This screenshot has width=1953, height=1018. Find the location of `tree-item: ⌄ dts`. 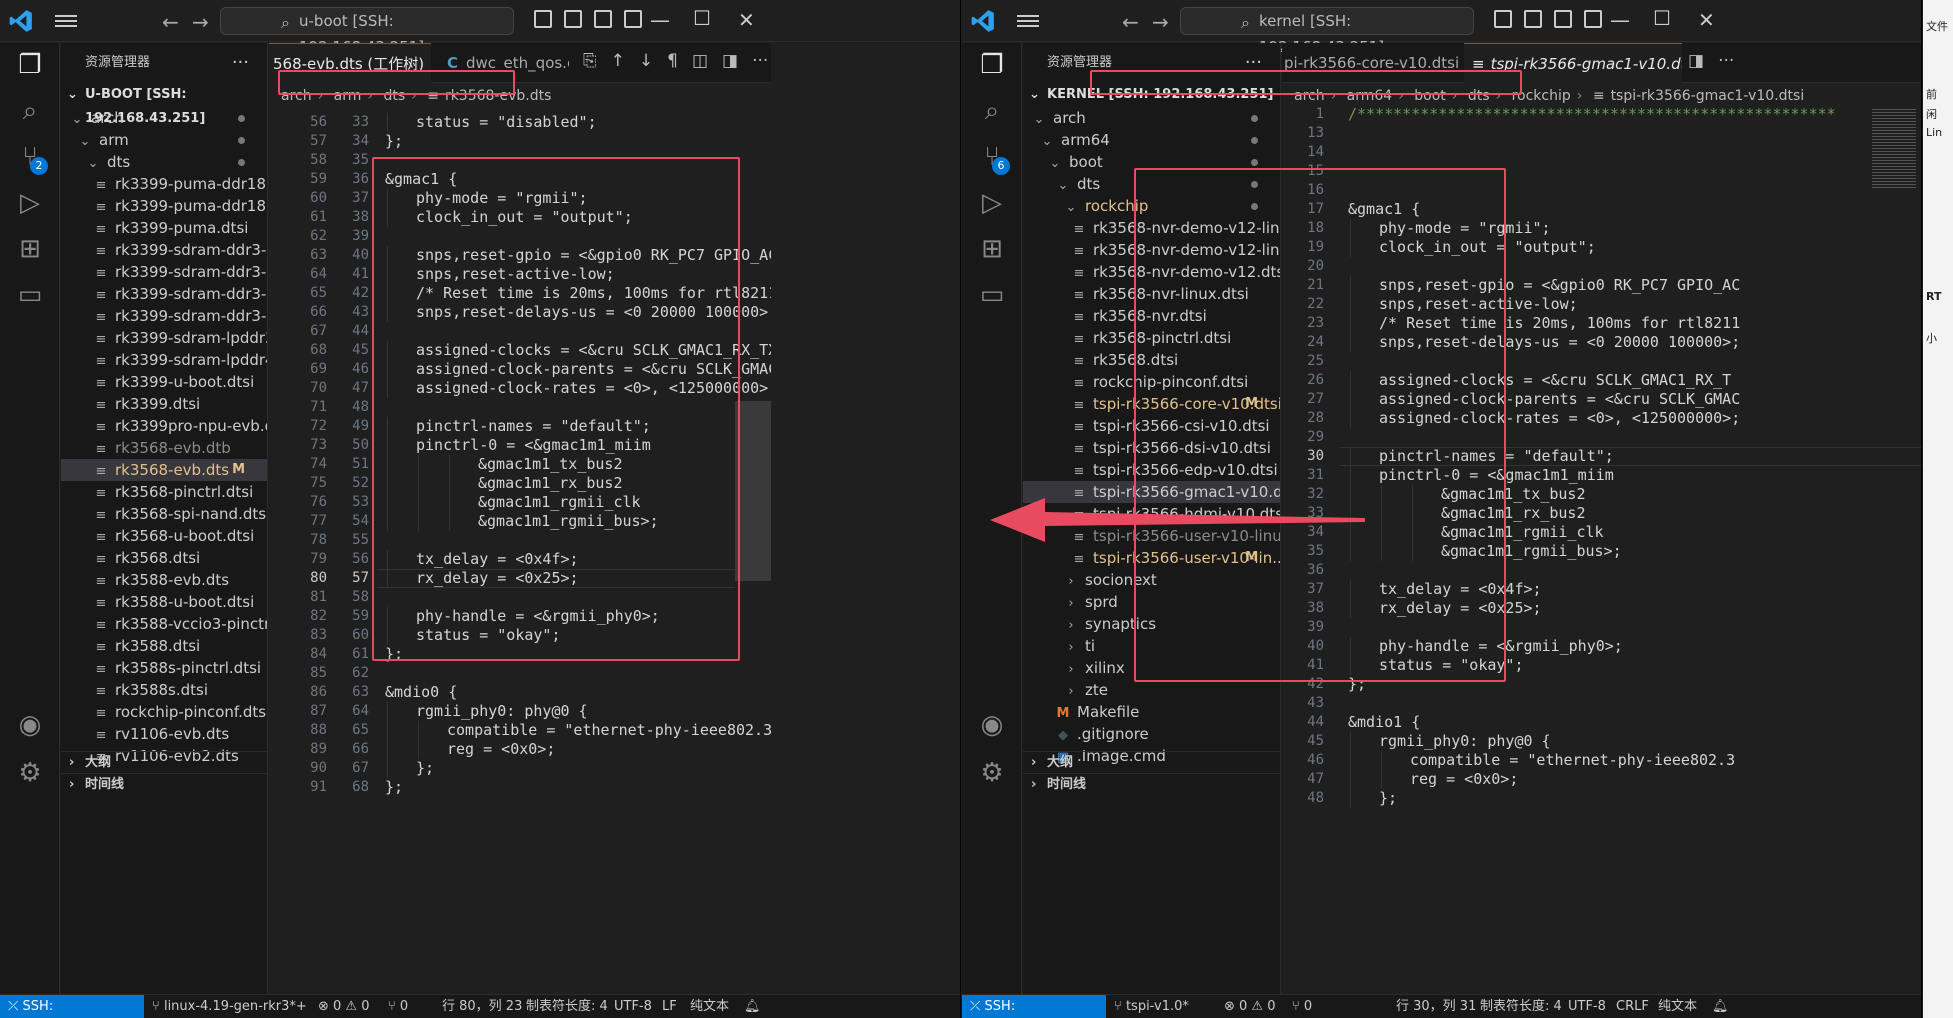

tree-item: ⌄ dts is located at coordinates (1151, 184).